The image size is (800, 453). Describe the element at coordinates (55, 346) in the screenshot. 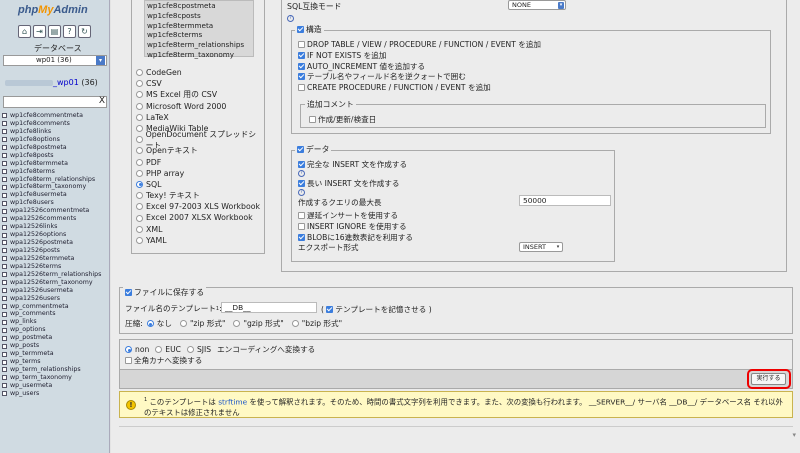

I see `table-item: wp_posts` at that location.